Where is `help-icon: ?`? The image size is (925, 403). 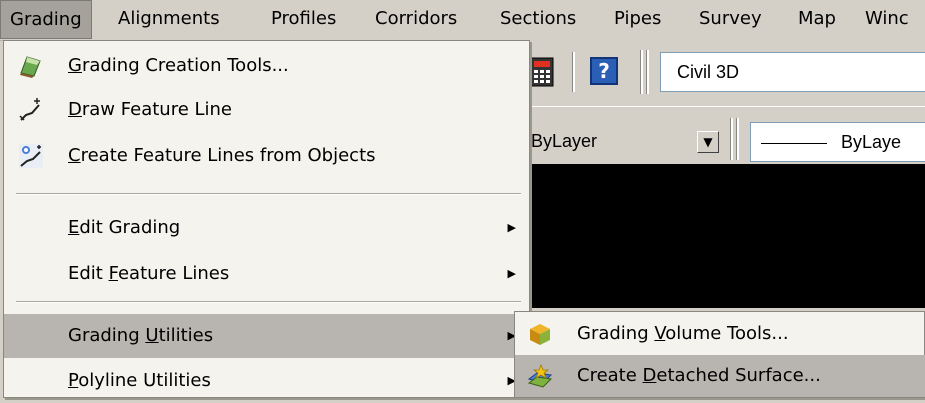
help-icon: ? is located at coordinates (604, 71).